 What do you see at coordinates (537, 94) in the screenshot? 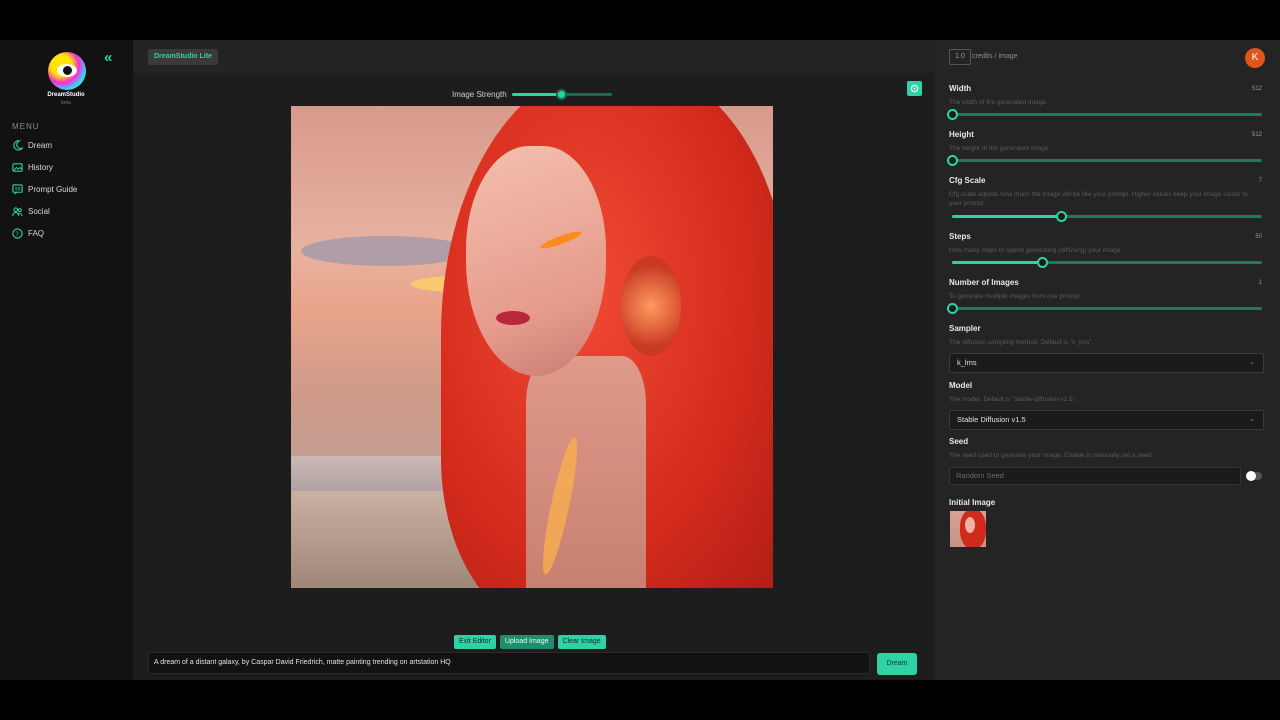
I see `image-strength-fill` at bounding box center [537, 94].